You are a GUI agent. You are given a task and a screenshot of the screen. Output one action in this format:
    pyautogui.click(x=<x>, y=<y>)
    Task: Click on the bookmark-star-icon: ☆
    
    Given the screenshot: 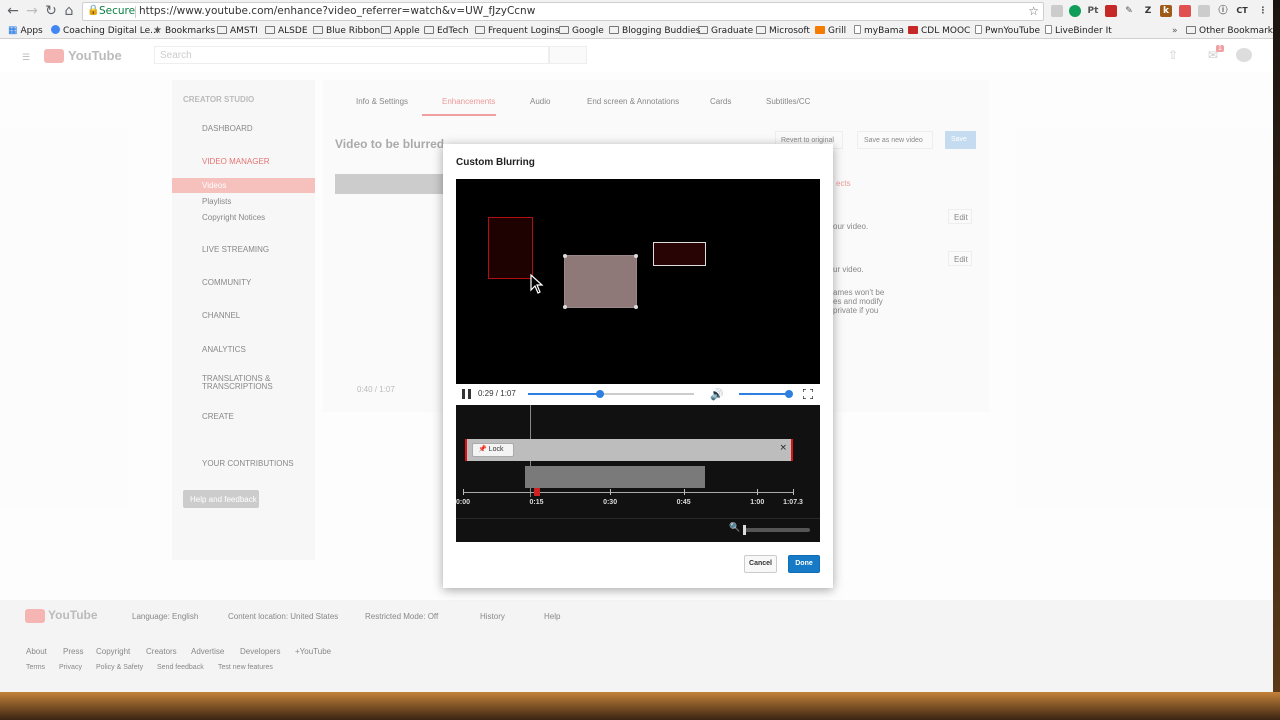 What is the action you would take?
    pyautogui.click(x=1033, y=11)
    